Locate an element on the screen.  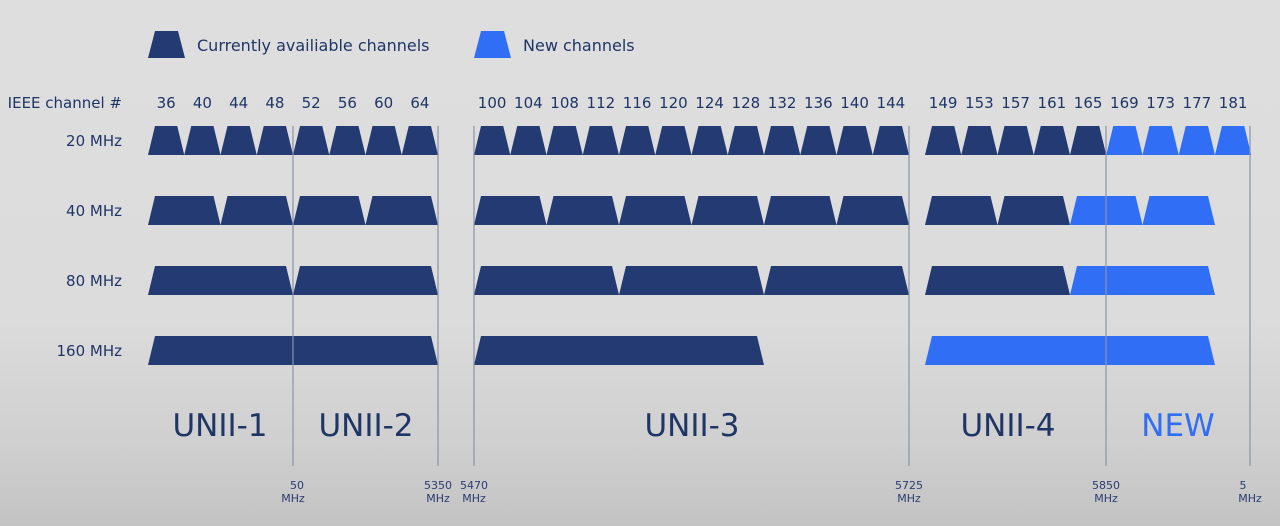
channel-number: 100 is located at coordinates (492, 103).